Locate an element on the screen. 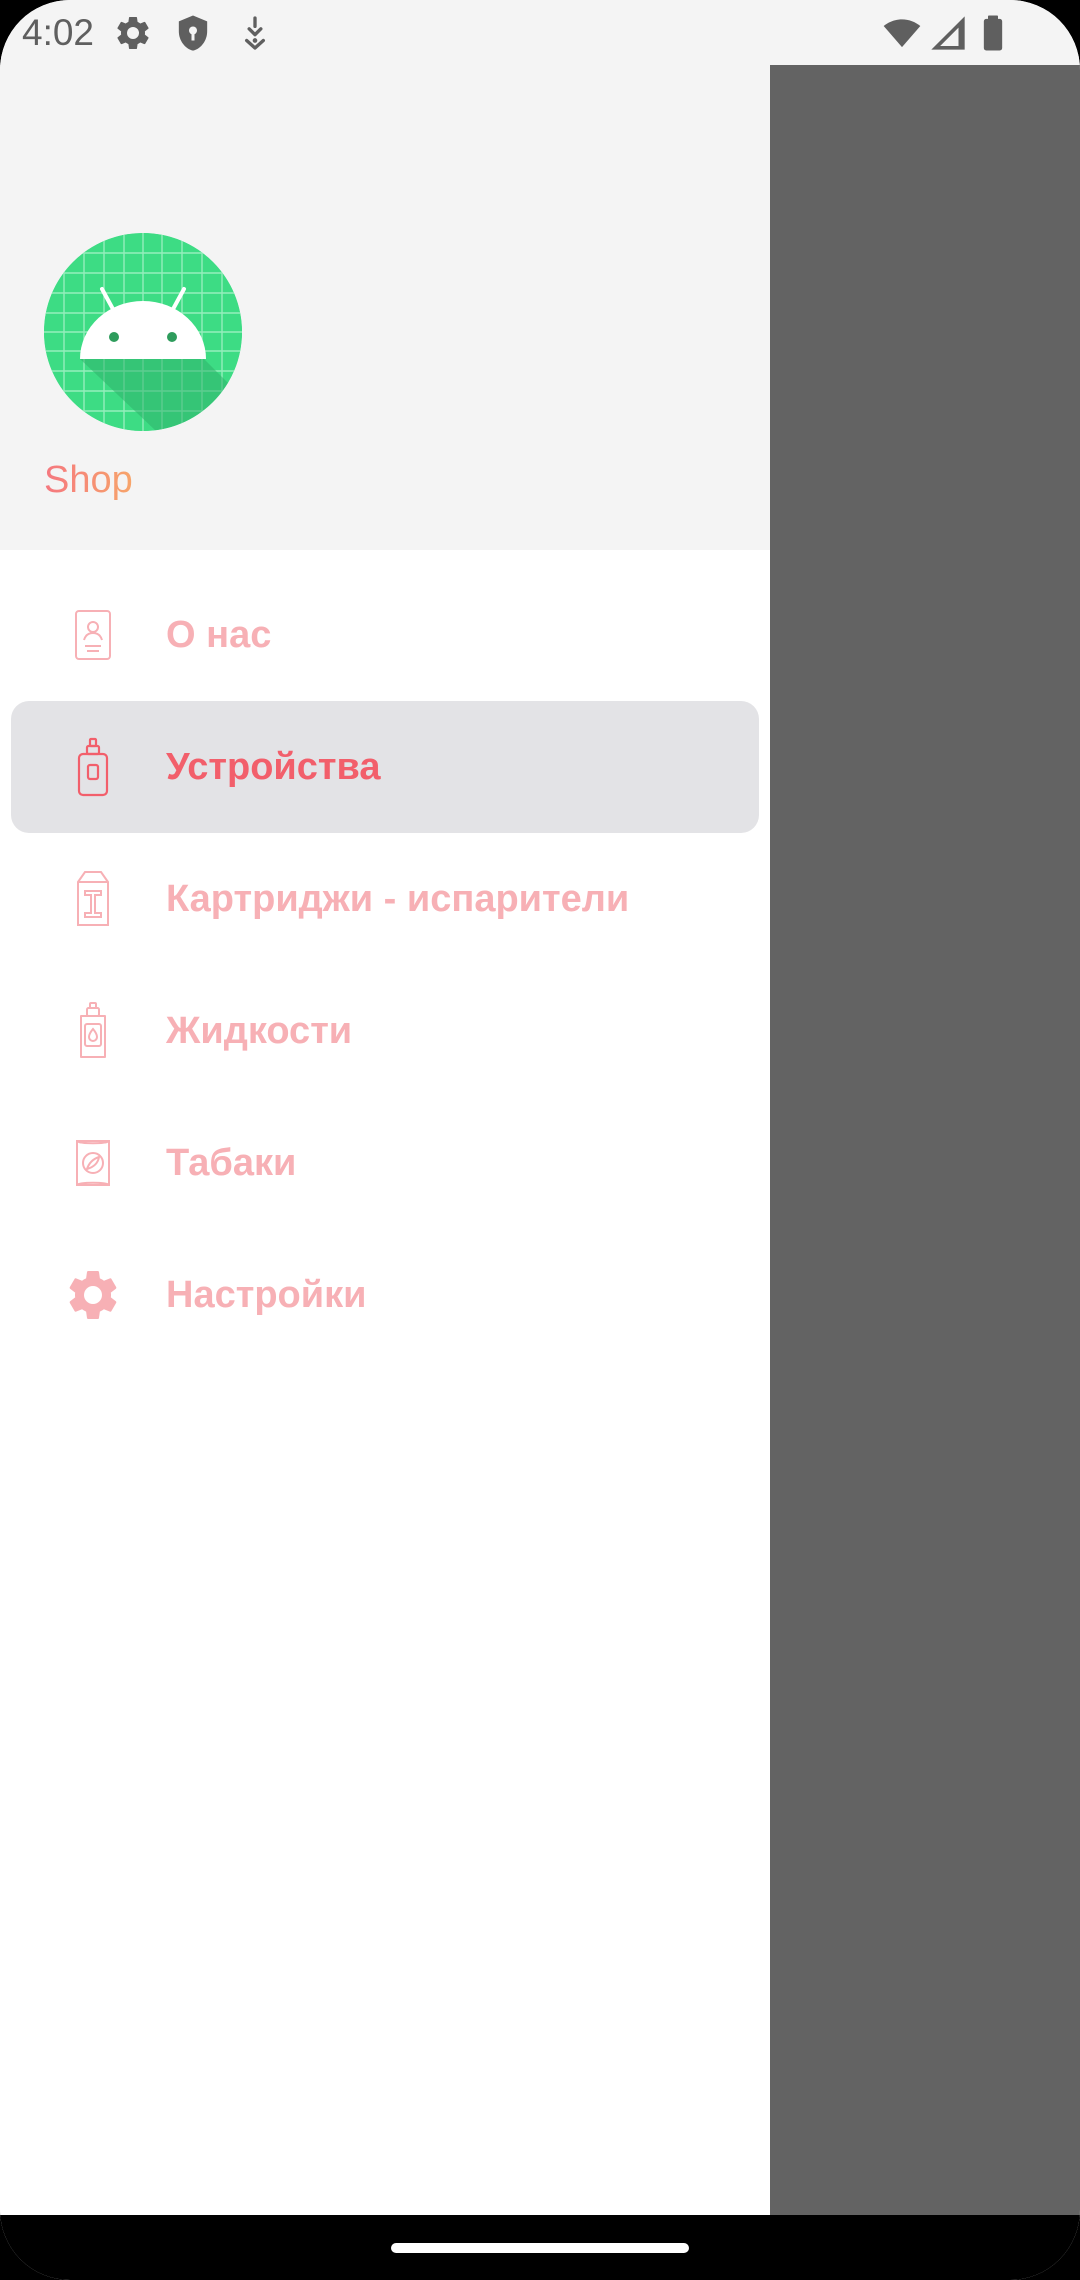 The width and height of the screenshot is (1080, 2280). cartridge-icon is located at coordinates (93, 899).